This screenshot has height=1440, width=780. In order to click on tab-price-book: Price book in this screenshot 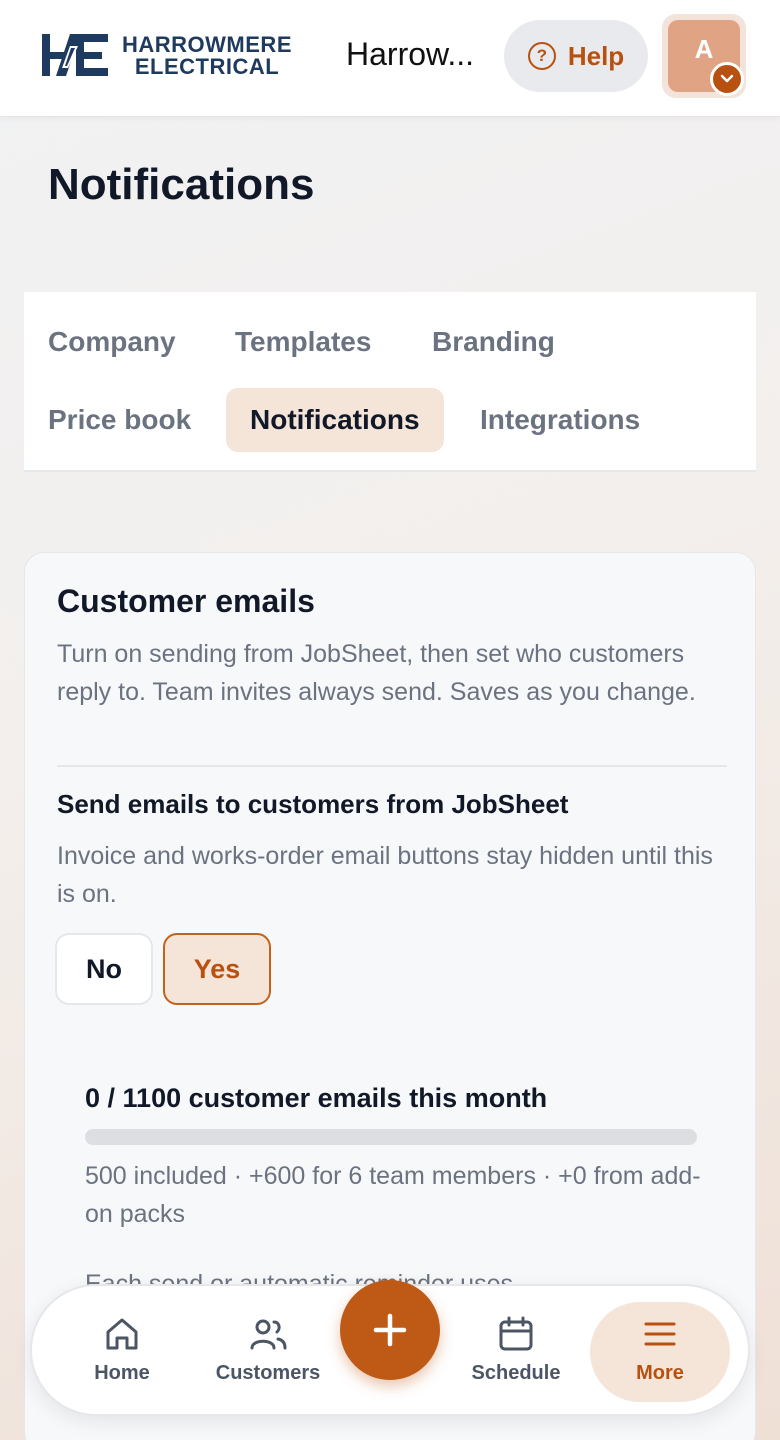, I will do `click(119, 420)`.